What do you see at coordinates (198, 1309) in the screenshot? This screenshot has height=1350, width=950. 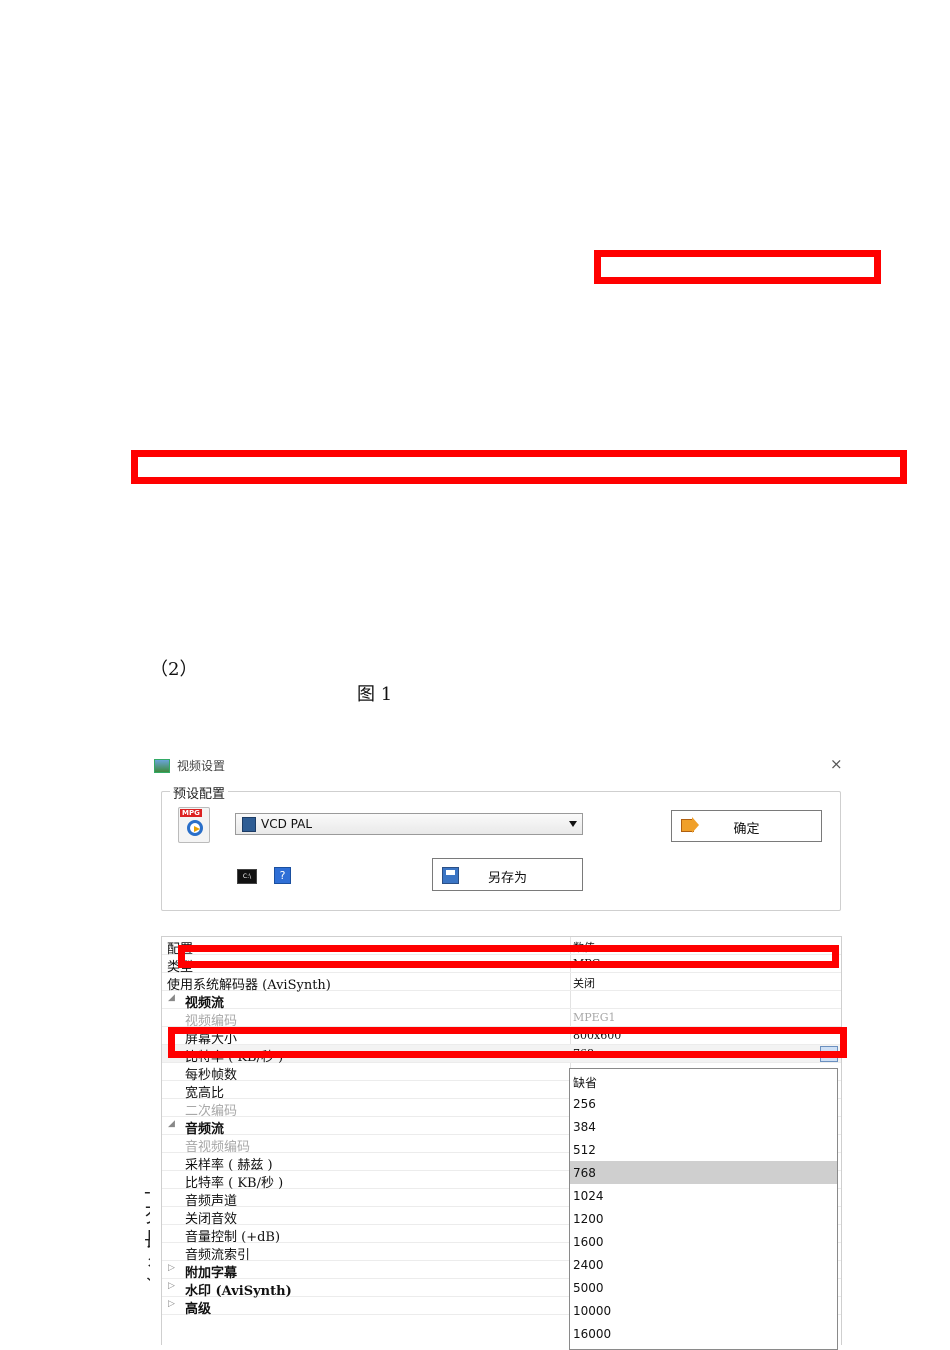 I see `row-name: 高级` at bounding box center [198, 1309].